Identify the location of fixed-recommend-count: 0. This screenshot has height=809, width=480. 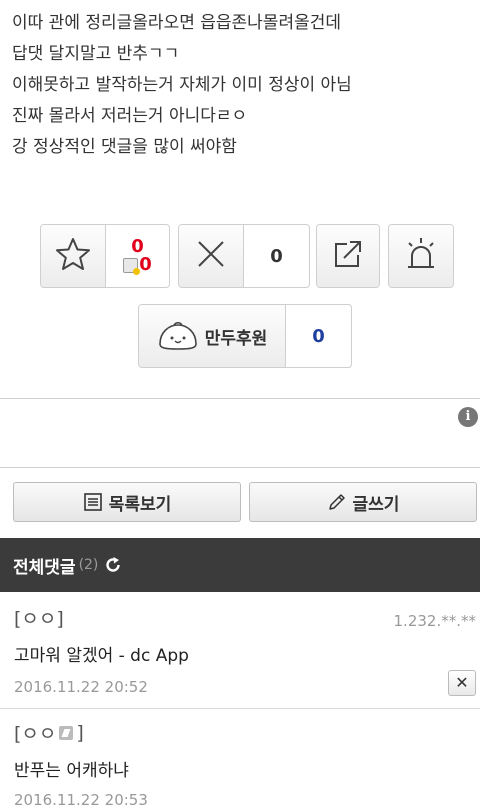
(145, 264).